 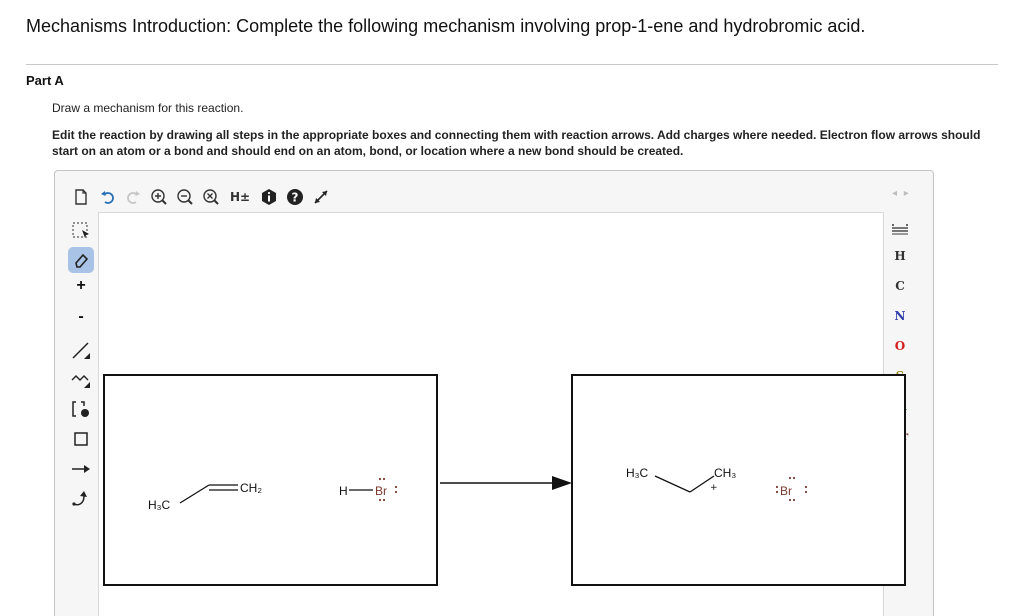 I want to click on help-icon: ?, so click(x=295, y=197).